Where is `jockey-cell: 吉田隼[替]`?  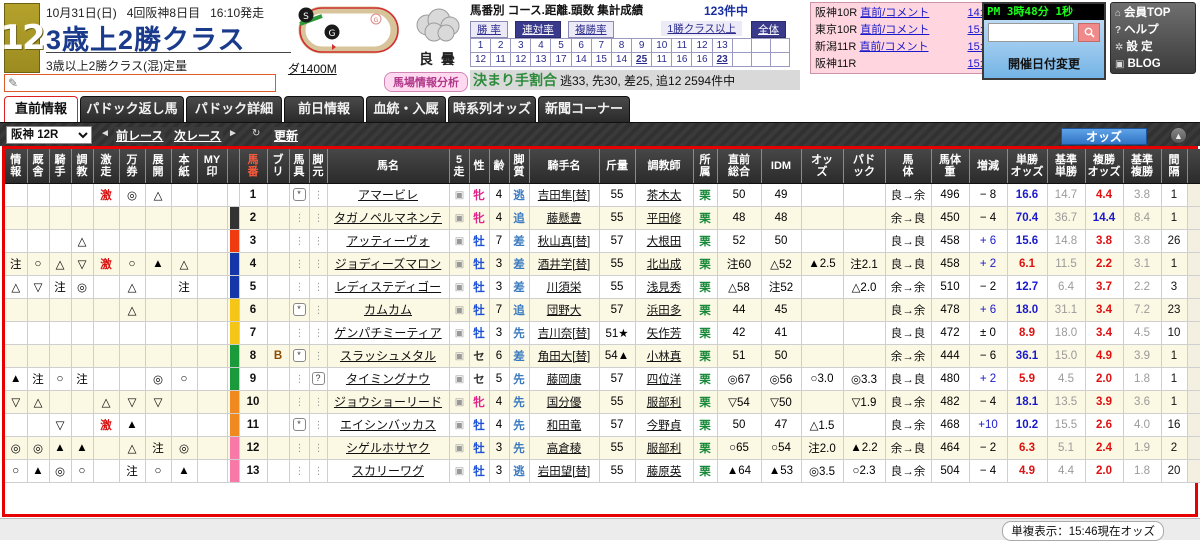
jockey-cell: 吉田隼[替] is located at coordinates (564, 195).